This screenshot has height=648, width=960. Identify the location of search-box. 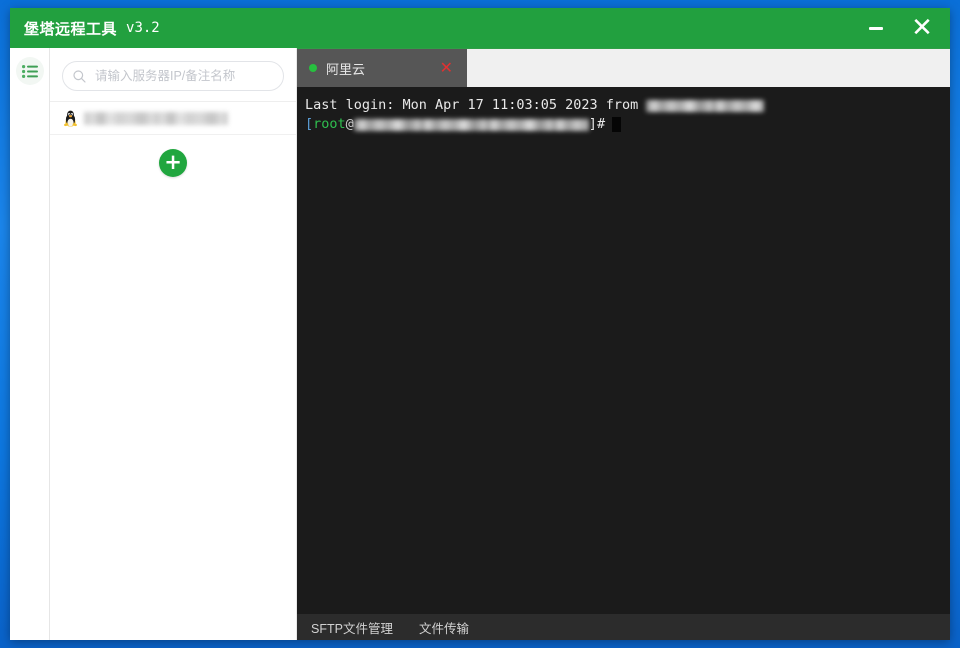
(173, 76).